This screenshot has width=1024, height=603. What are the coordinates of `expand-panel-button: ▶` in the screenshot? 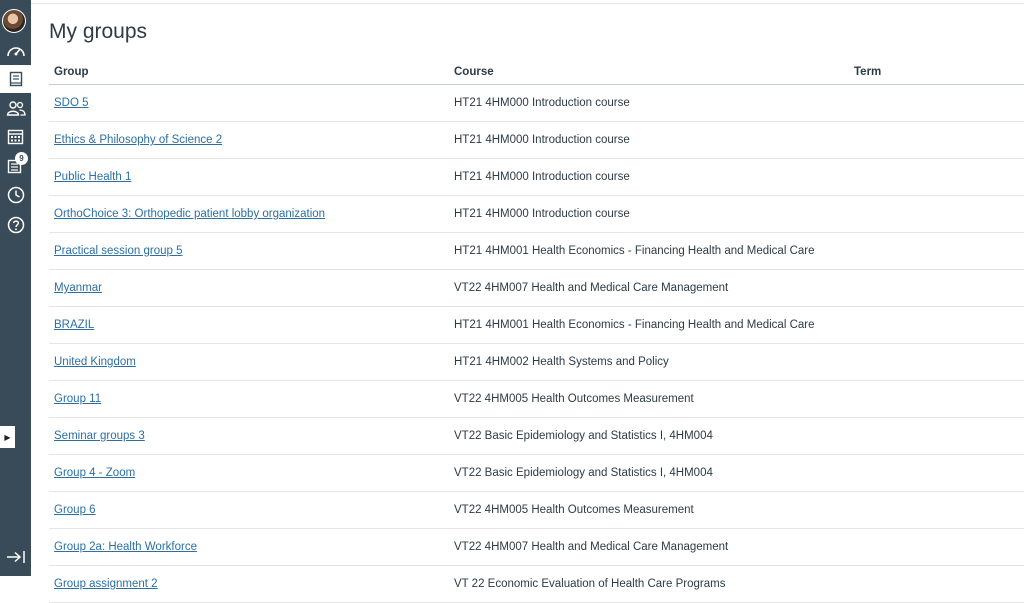 It's located at (7, 437).